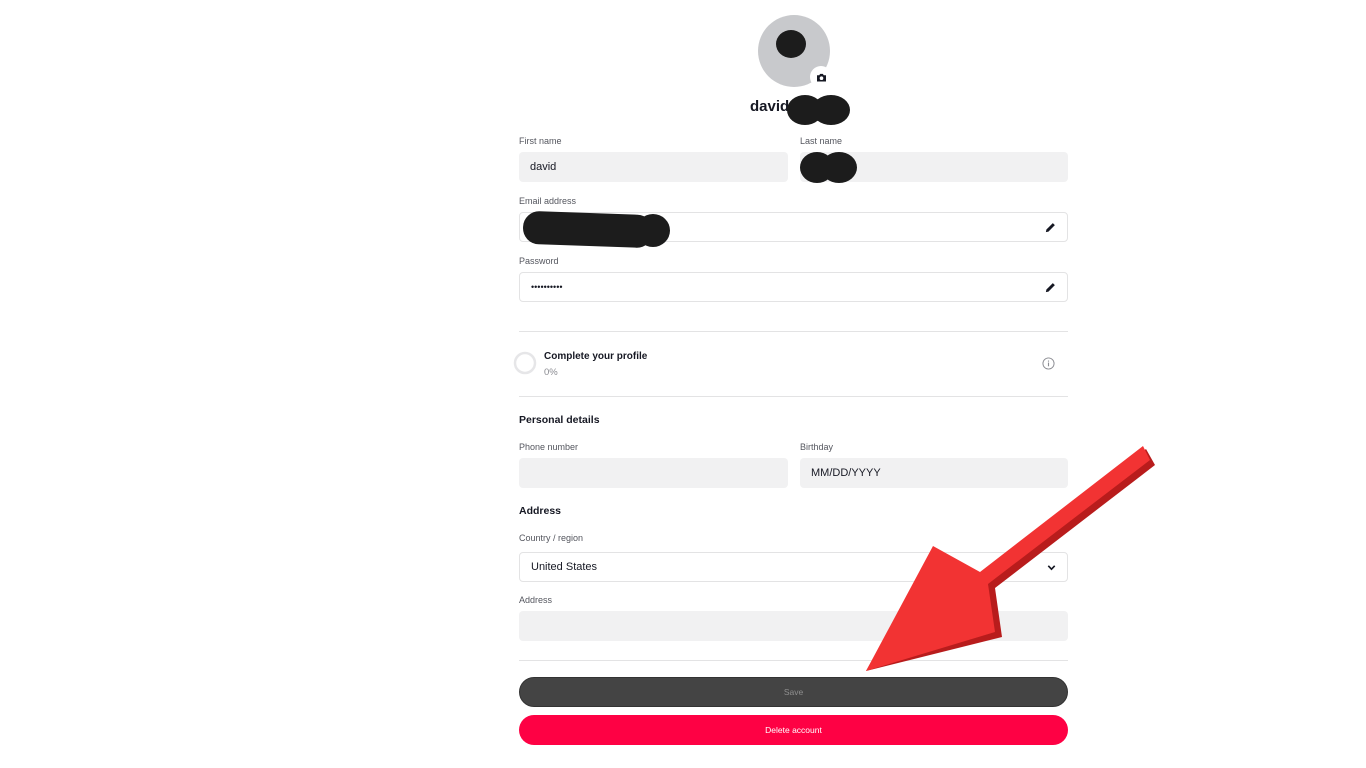 The image size is (1366, 768). I want to click on complete-profile-title: Complete your profile, so click(596, 356).